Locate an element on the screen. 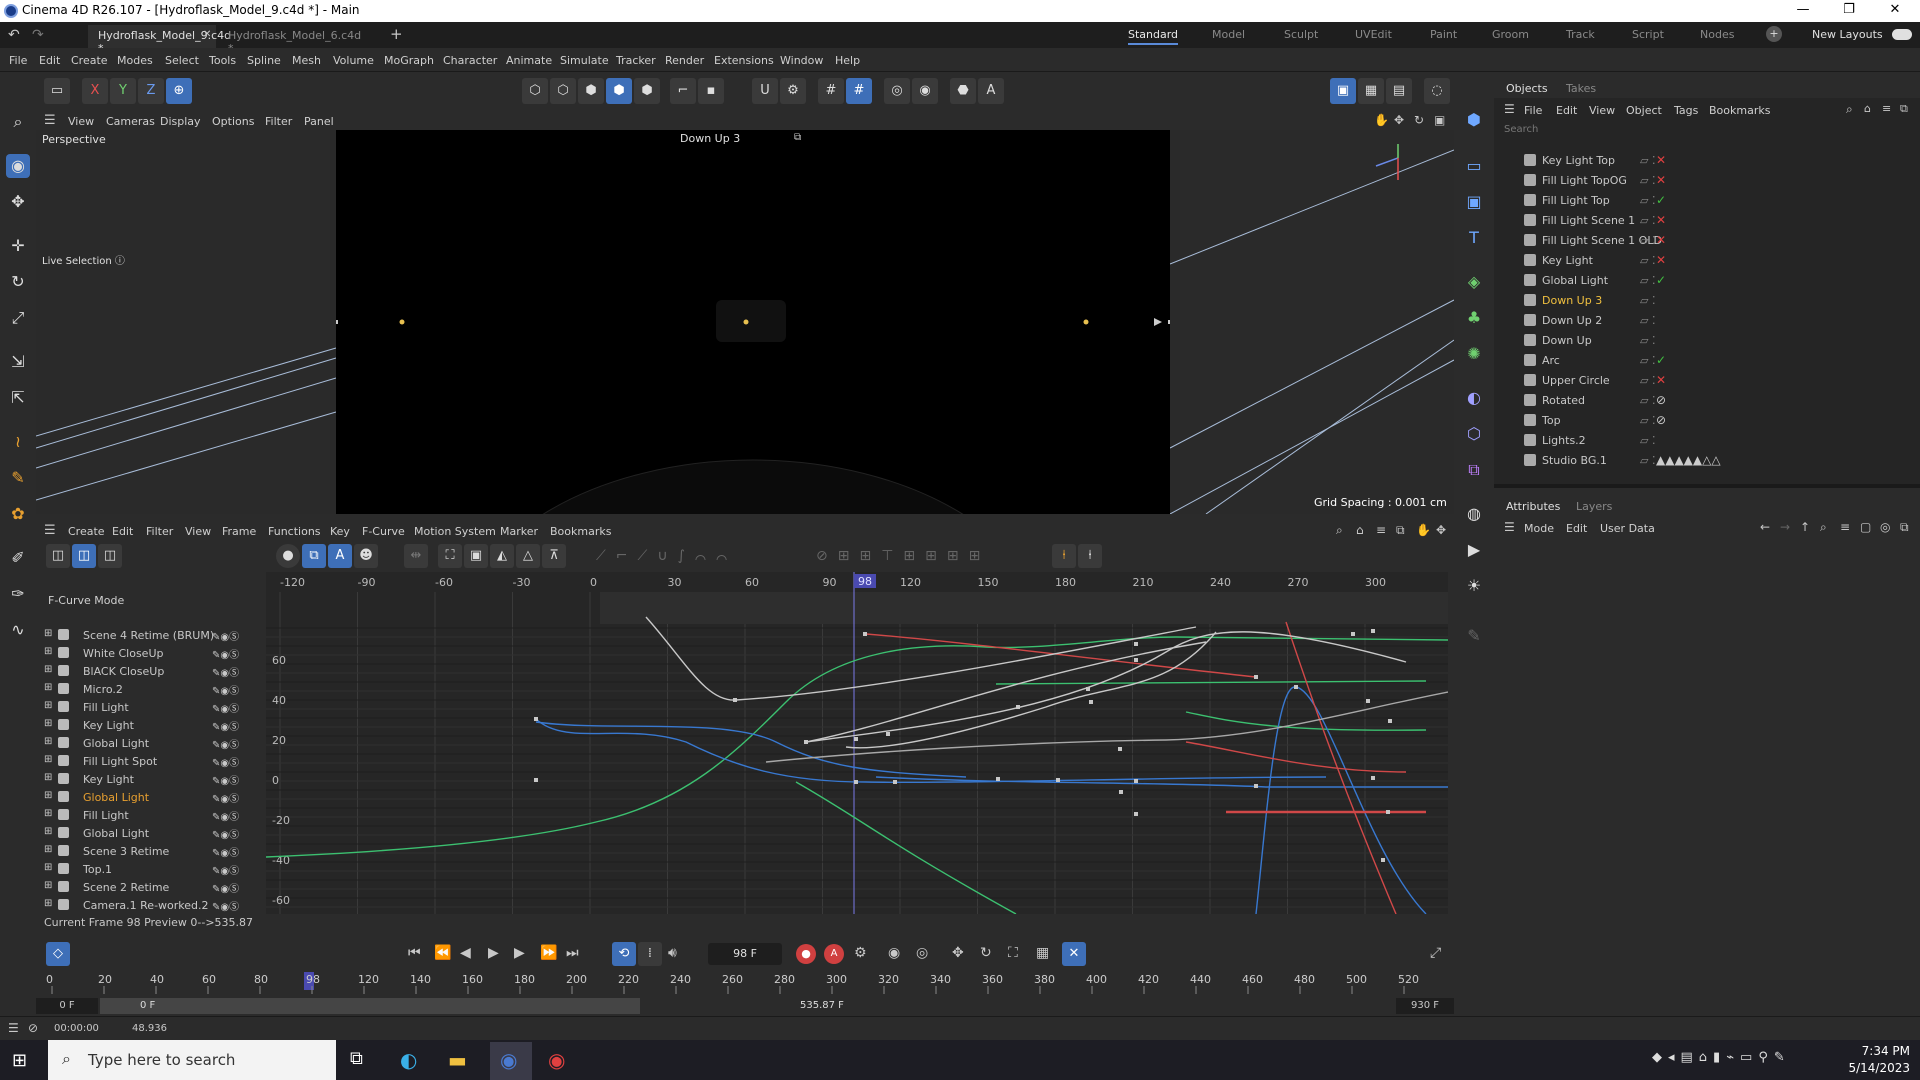 This screenshot has width=1920, height=1080. file-explorer-icon: ▬ is located at coordinates (457, 1060).